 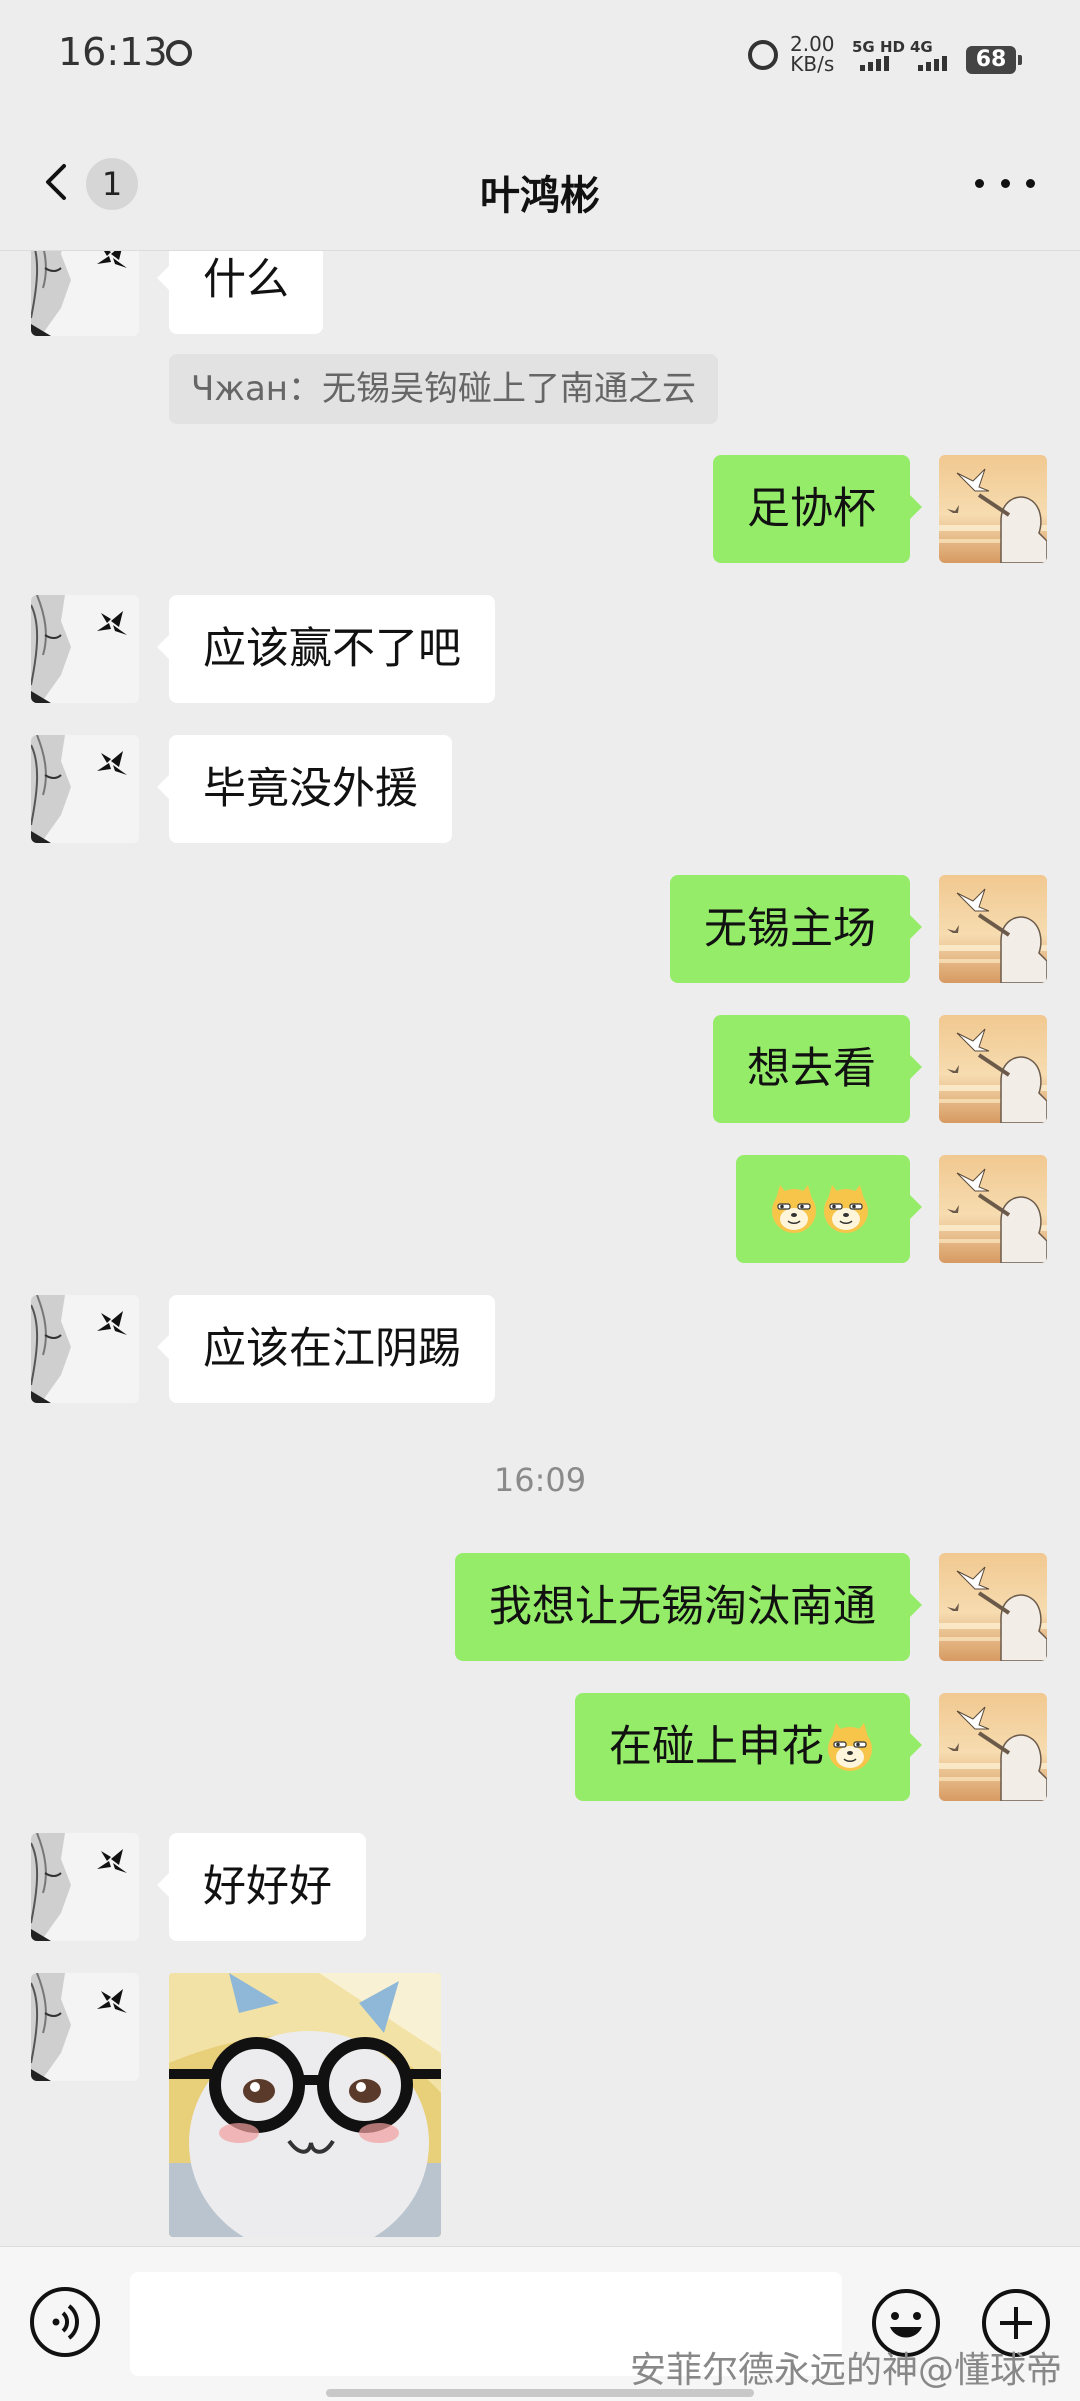 What do you see at coordinates (113, 52) in the screenshot?
I see `status-time: 16:13` at bounding box center [113, 52].